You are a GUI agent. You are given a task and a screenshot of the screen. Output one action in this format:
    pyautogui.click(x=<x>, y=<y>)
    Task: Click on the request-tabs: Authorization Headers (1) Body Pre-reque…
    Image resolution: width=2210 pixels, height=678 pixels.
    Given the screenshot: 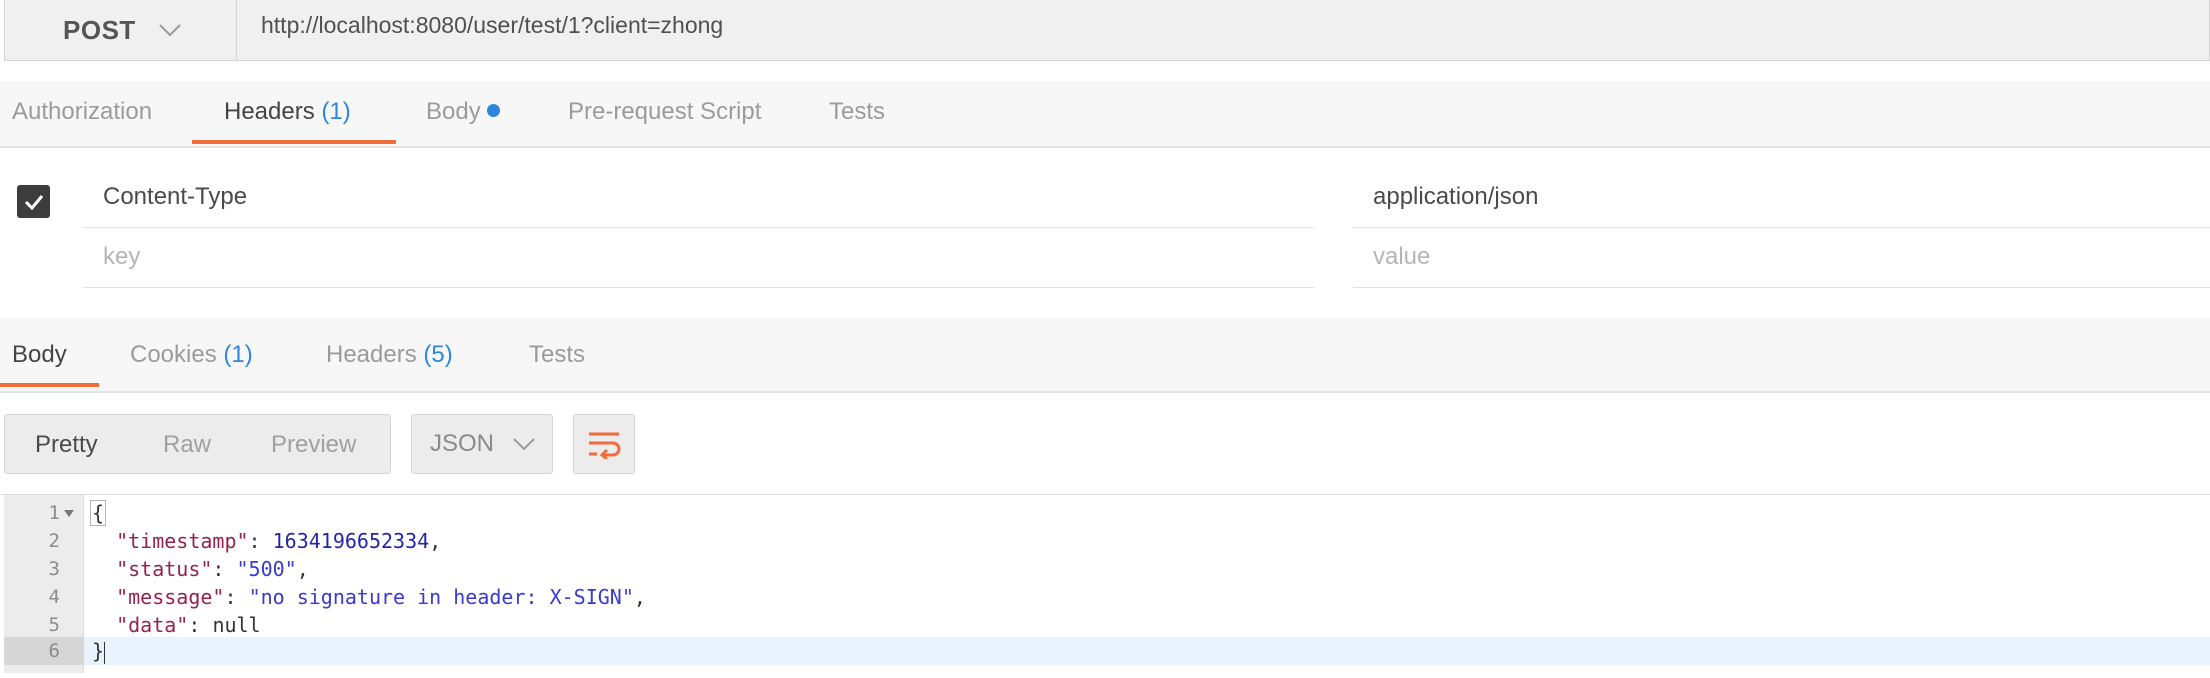 What is the action you would take?
    pyautogui.click(x=1105, y=114)
    